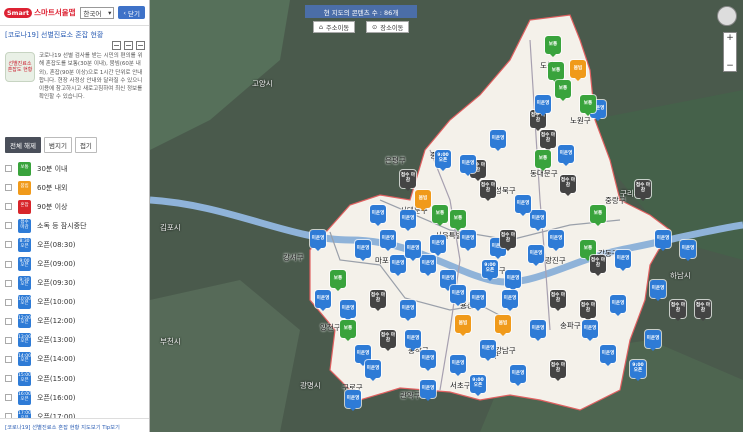 Image resolution: width=743 pixels, height=432 pixels. Describe the element at coordinates (74, 263) in the screenshot. I see `legend-item: 9:00 오픈 오픈(09:00)` at that location.